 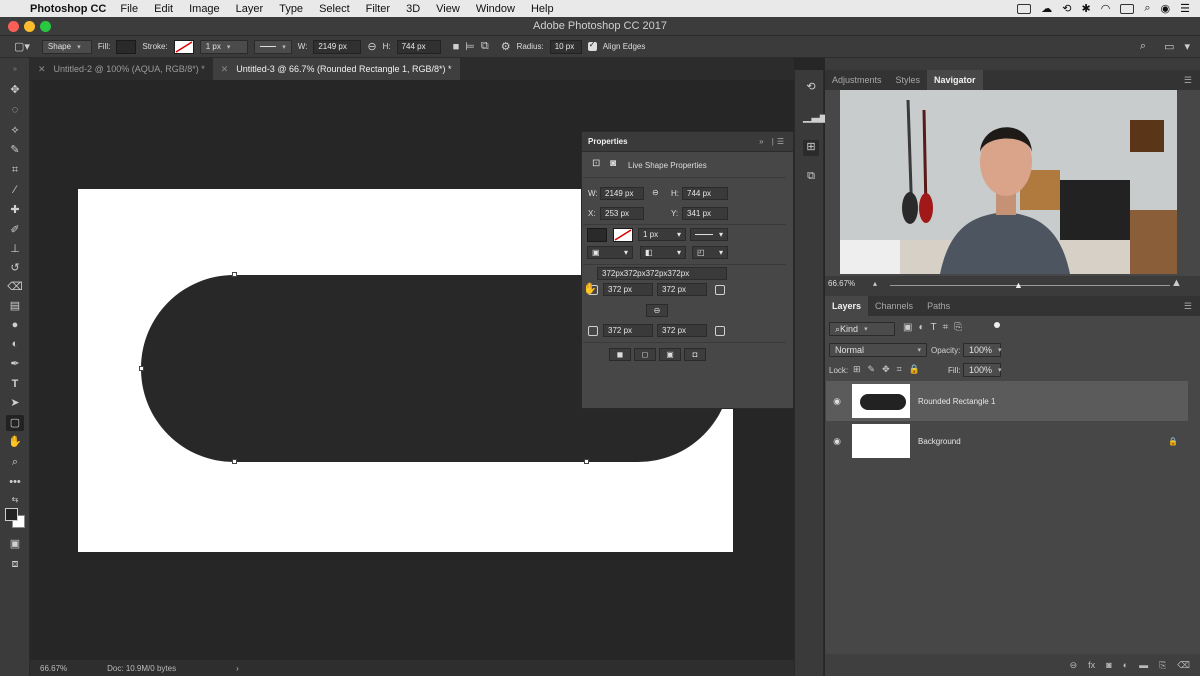 I want to click on corner-radii-summary: 372px372px372px372px, so click(x=662, y=273).